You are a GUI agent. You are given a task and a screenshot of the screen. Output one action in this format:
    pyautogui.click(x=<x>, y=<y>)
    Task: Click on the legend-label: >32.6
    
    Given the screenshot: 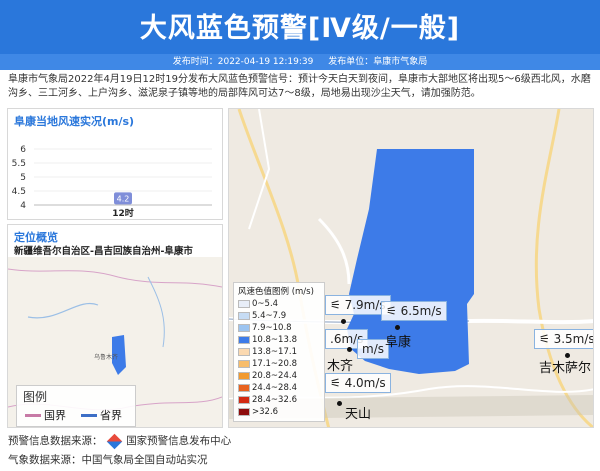 What is the action you would take?
    pyautogui.click(x=265, y=412)
    